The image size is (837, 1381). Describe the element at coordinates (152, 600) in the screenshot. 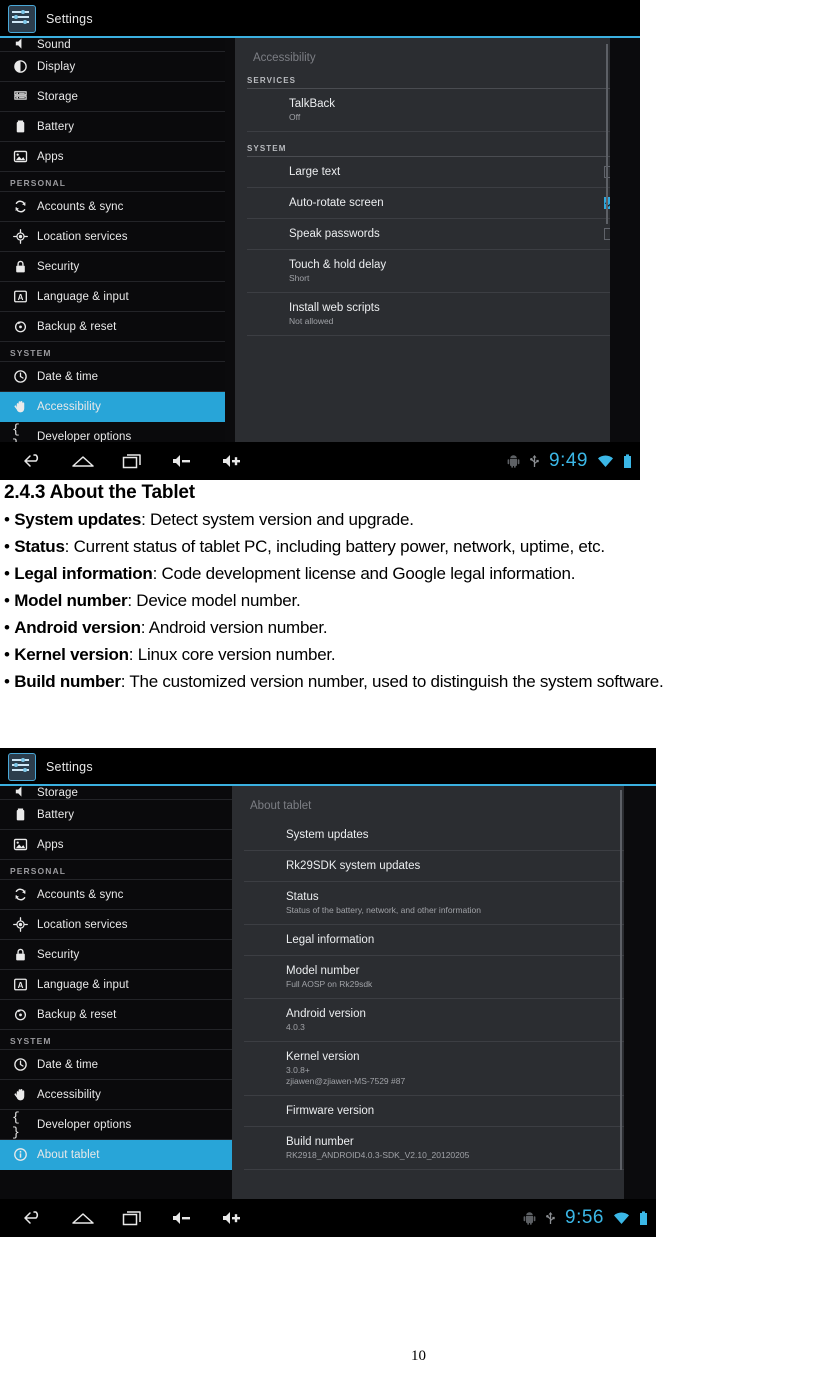

I see `bullet-item: • Model number: Device model number.` at that location.